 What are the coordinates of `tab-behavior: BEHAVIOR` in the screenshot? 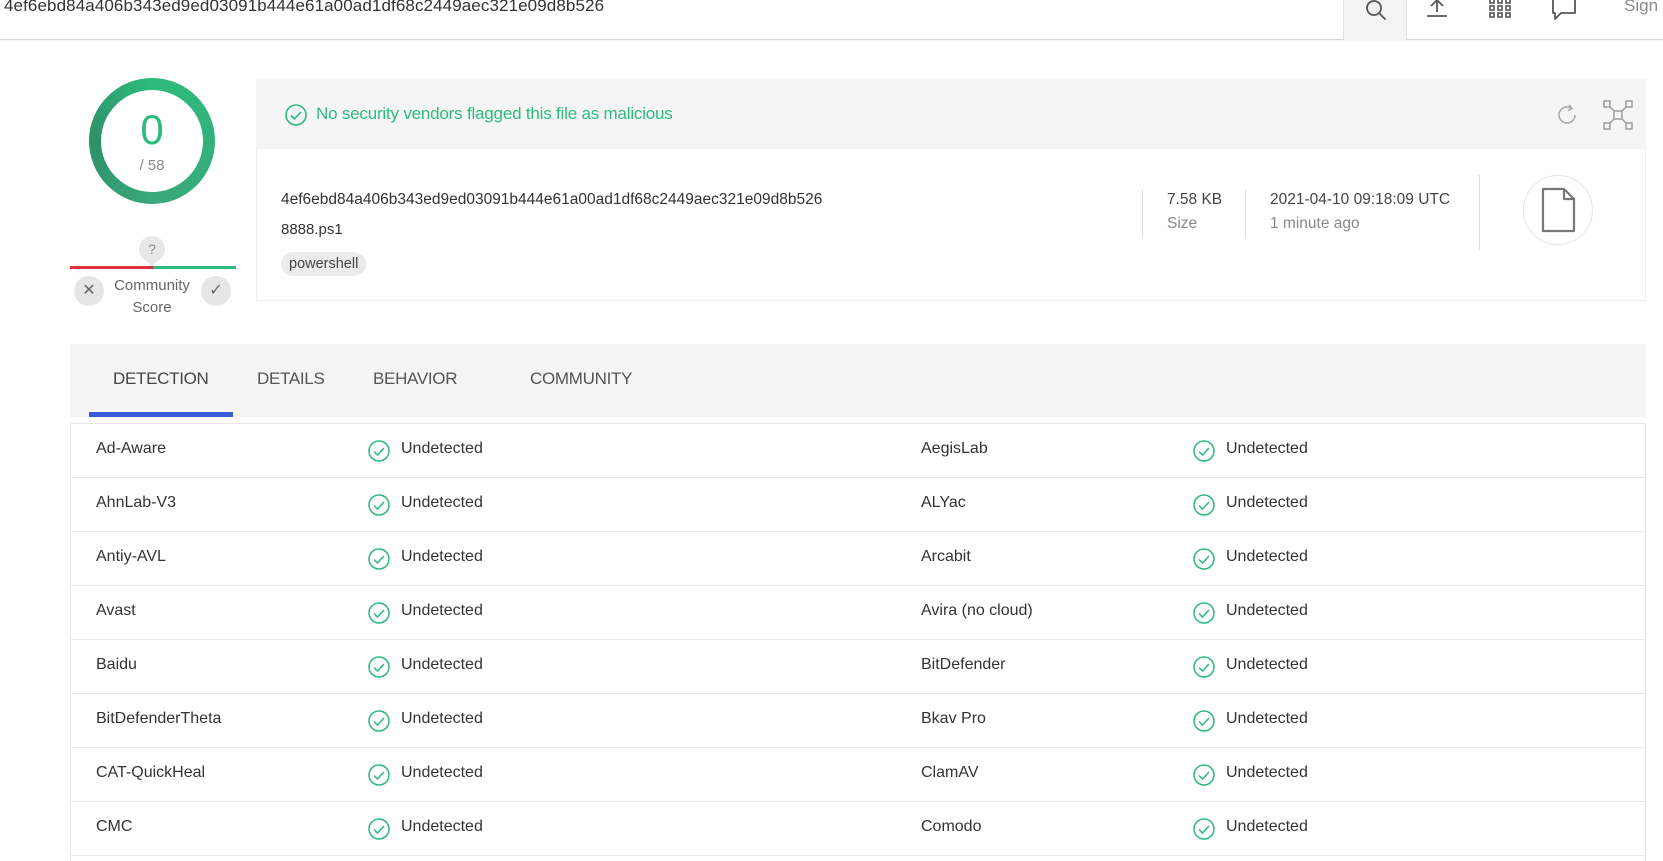 It's located at (415, 379).